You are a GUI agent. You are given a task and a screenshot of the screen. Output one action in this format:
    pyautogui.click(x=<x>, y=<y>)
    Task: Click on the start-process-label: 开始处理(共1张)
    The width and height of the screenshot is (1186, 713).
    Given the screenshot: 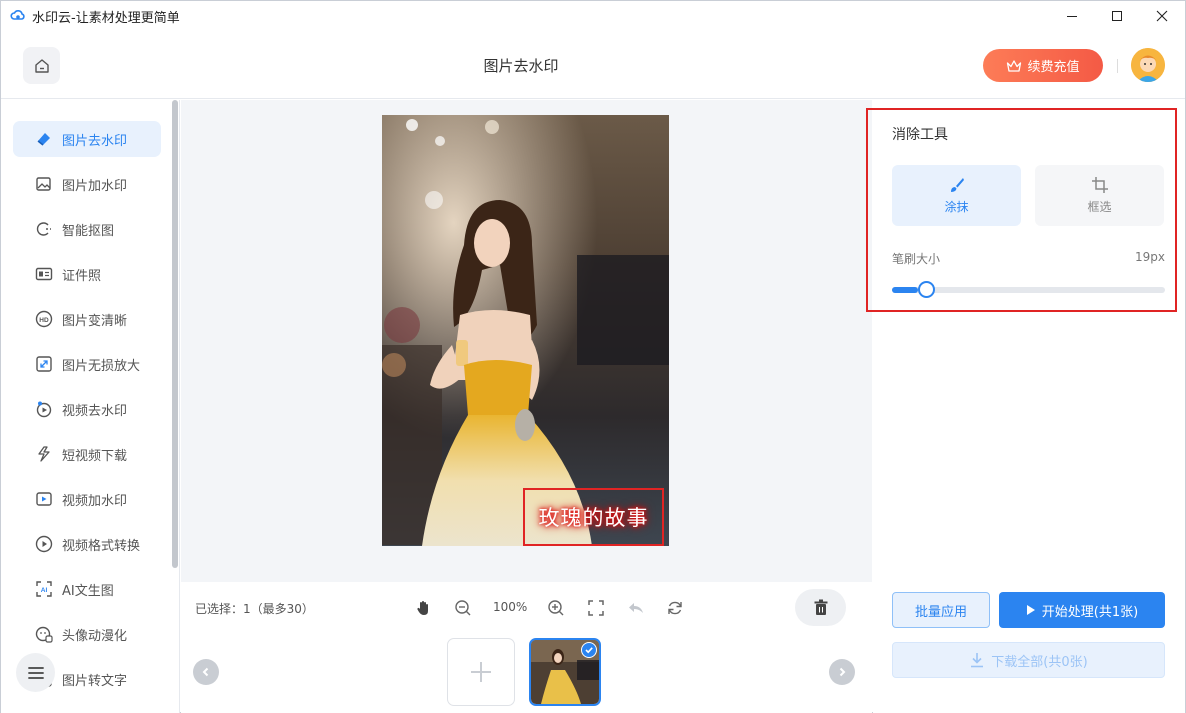 What is the action you would take?
    pyautogui.click(x=1090, y=612)
    